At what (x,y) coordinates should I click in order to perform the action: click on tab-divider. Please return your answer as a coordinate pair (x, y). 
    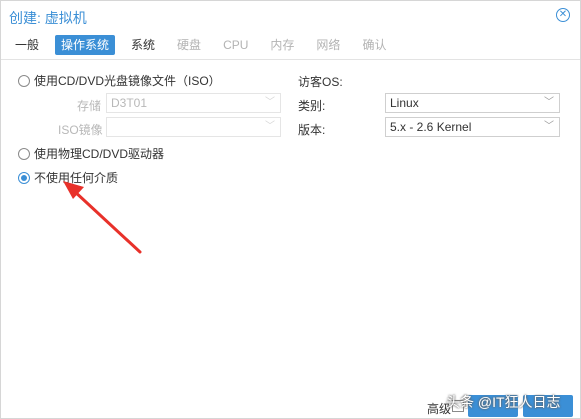
    Looking at the image, I should click on (290, 59).